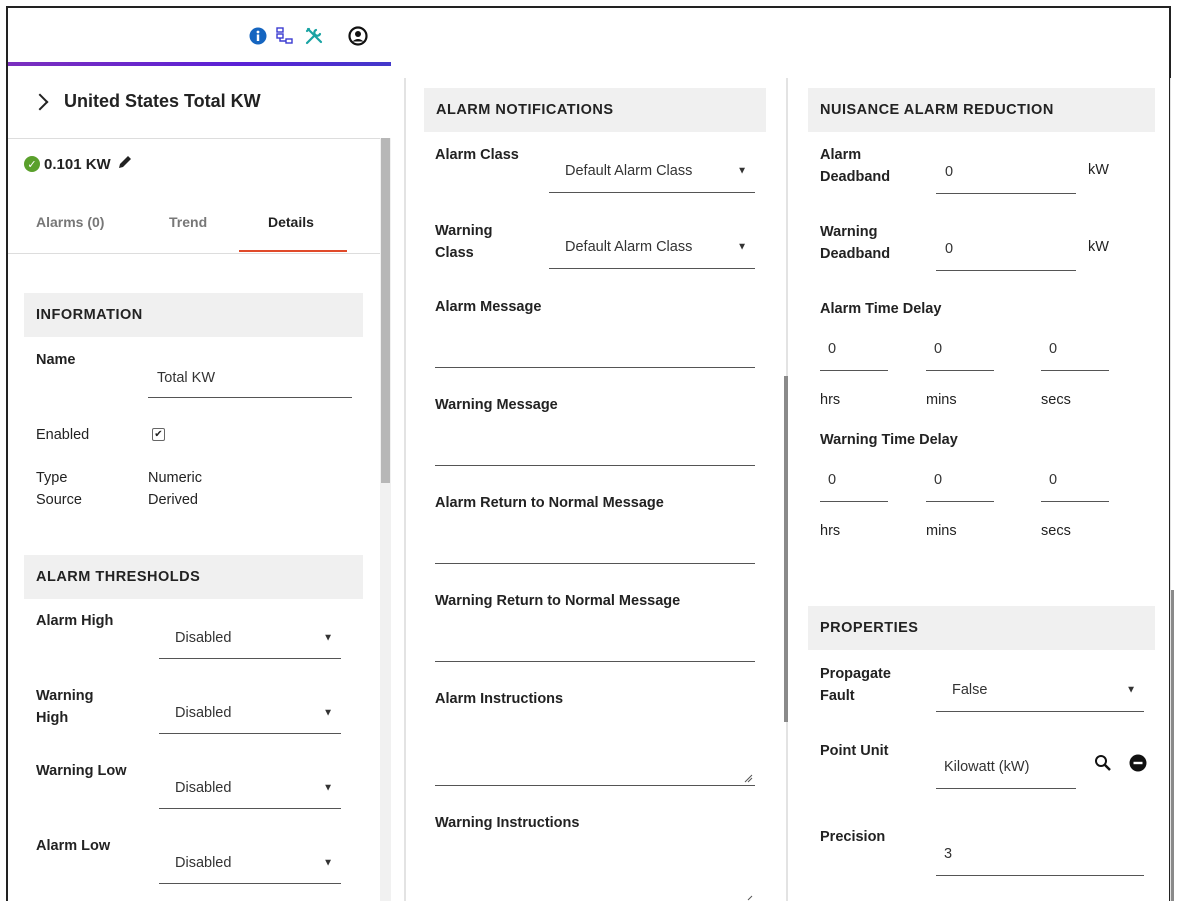 The image size is (1177, 901). I want to click on enabled-checkbox: ✔, so click(158, 434).